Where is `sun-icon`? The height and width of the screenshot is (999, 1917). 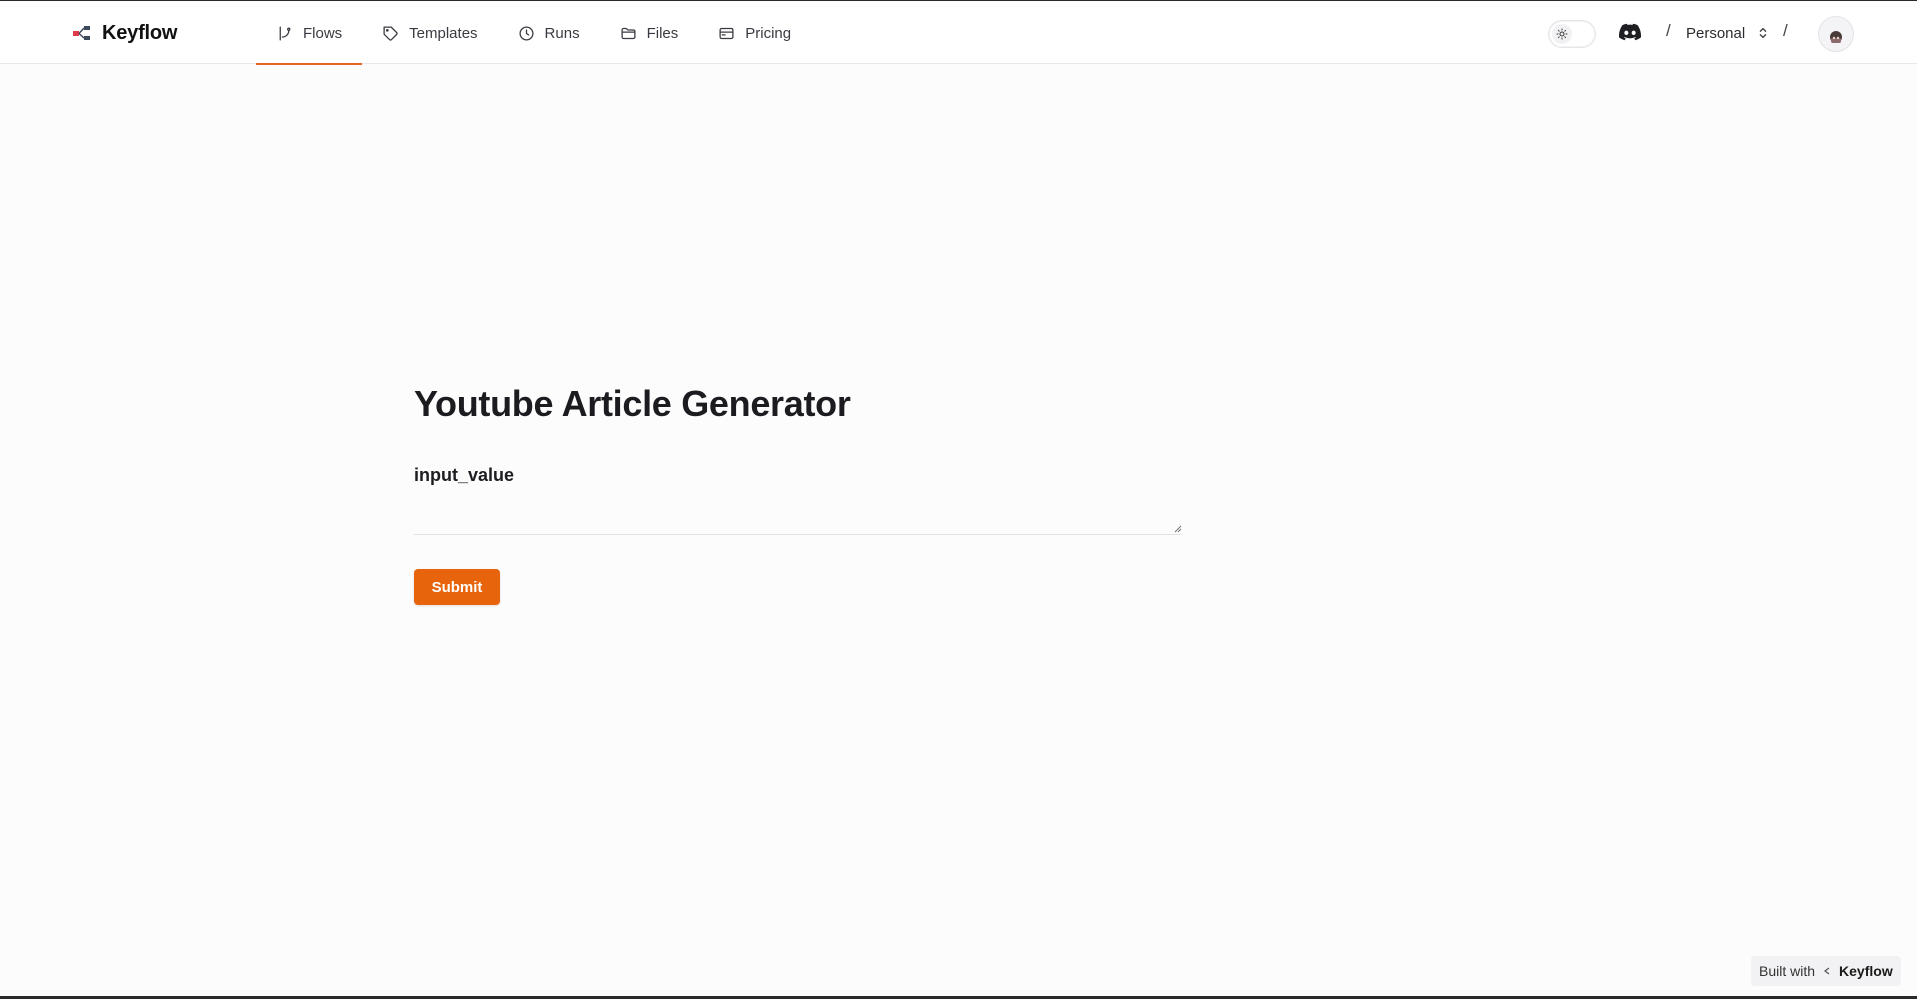 sun-icon is located at coordinates (1562, 34).